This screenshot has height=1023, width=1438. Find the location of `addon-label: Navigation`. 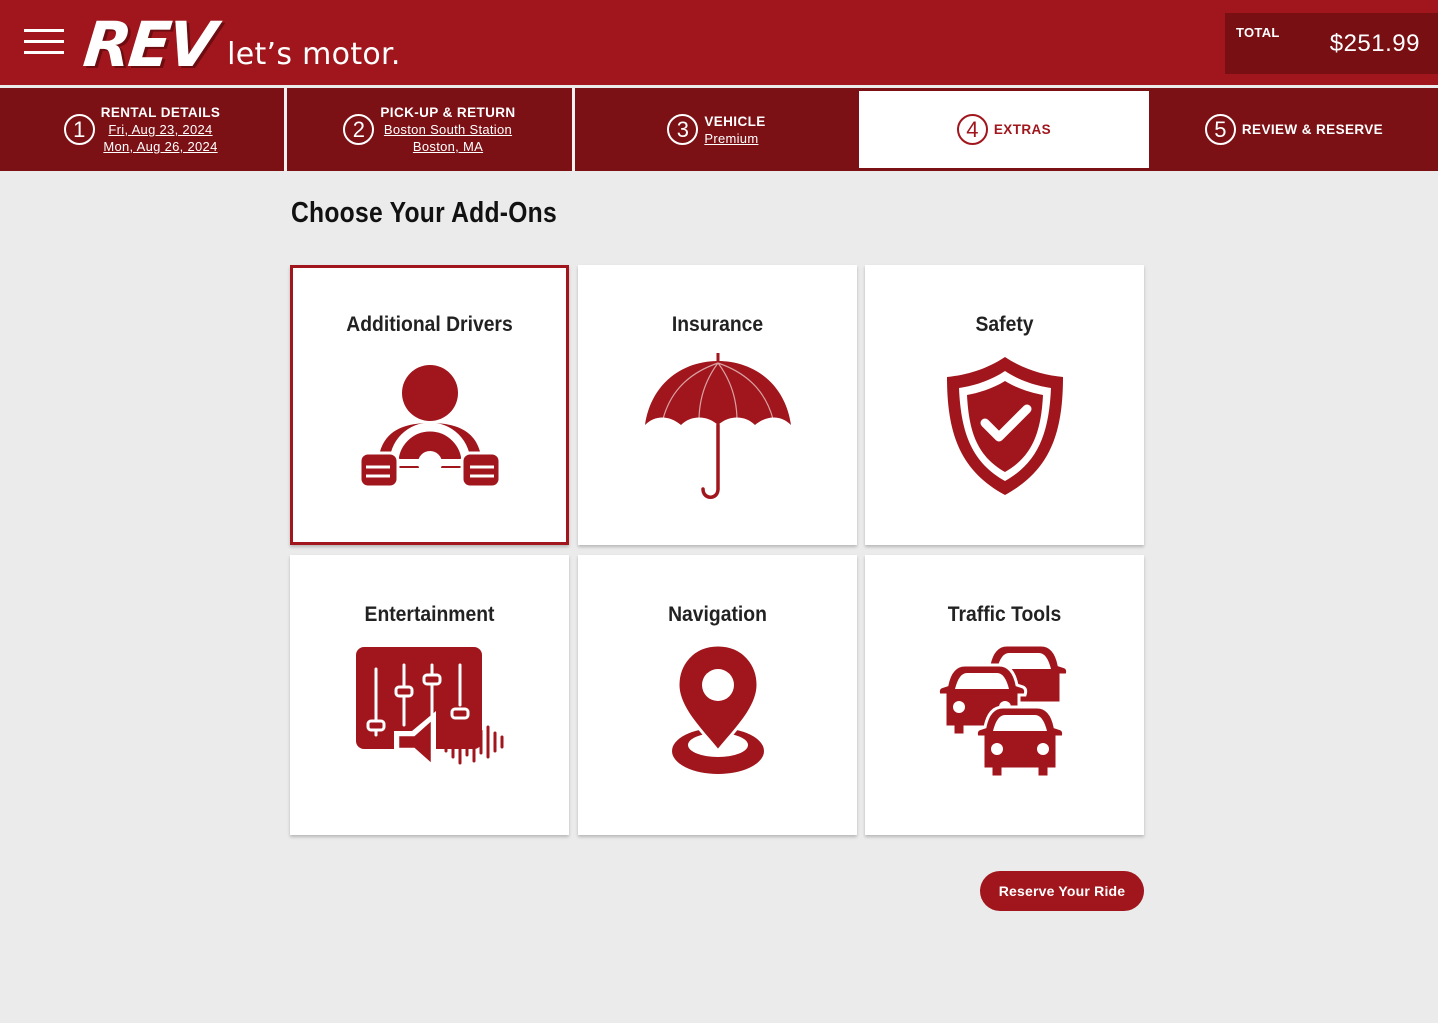

addon-label: Navigation is located at coordinates (717, 614).